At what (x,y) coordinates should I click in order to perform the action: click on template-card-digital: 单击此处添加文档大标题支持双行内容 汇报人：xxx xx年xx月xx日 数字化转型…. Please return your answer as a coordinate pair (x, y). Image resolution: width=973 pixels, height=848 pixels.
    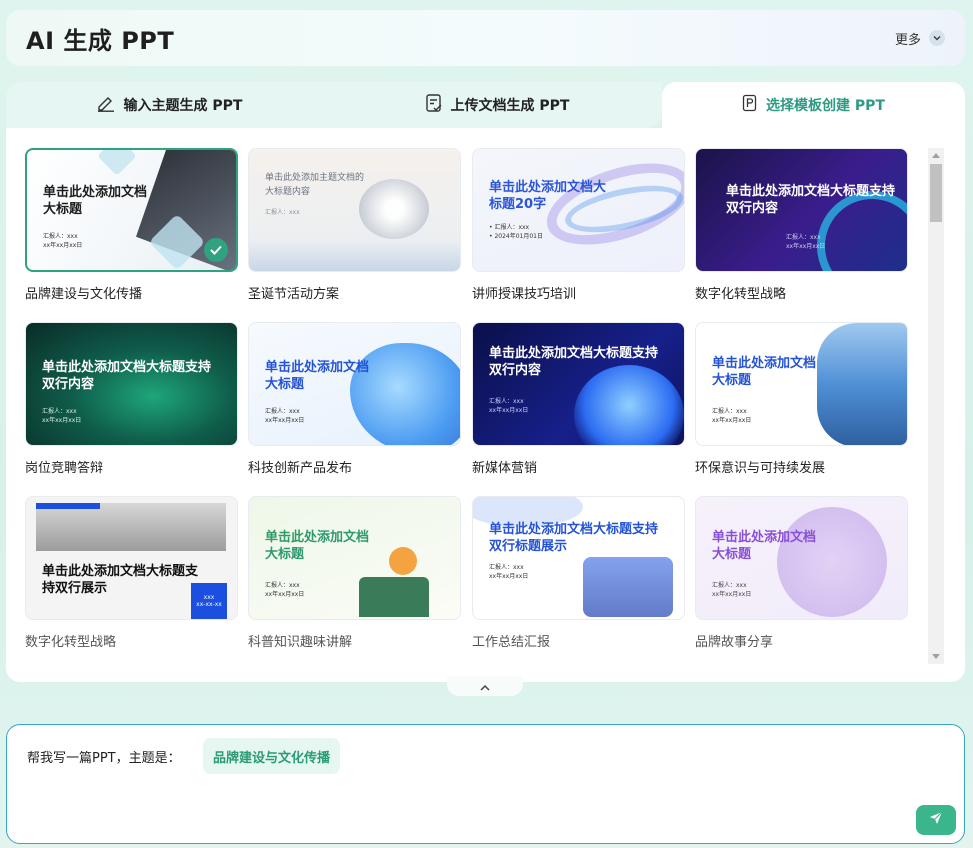
    Looking at the image, I should click on (801, 225).